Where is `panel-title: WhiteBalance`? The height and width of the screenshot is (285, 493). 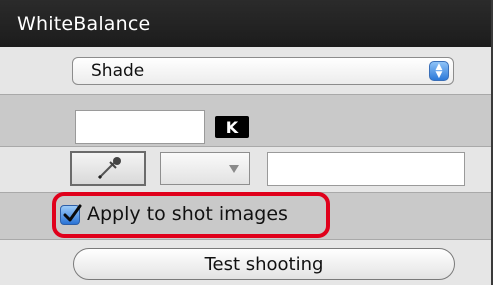
panel-title: WhiteBalance is located at coordinates (84, 23).